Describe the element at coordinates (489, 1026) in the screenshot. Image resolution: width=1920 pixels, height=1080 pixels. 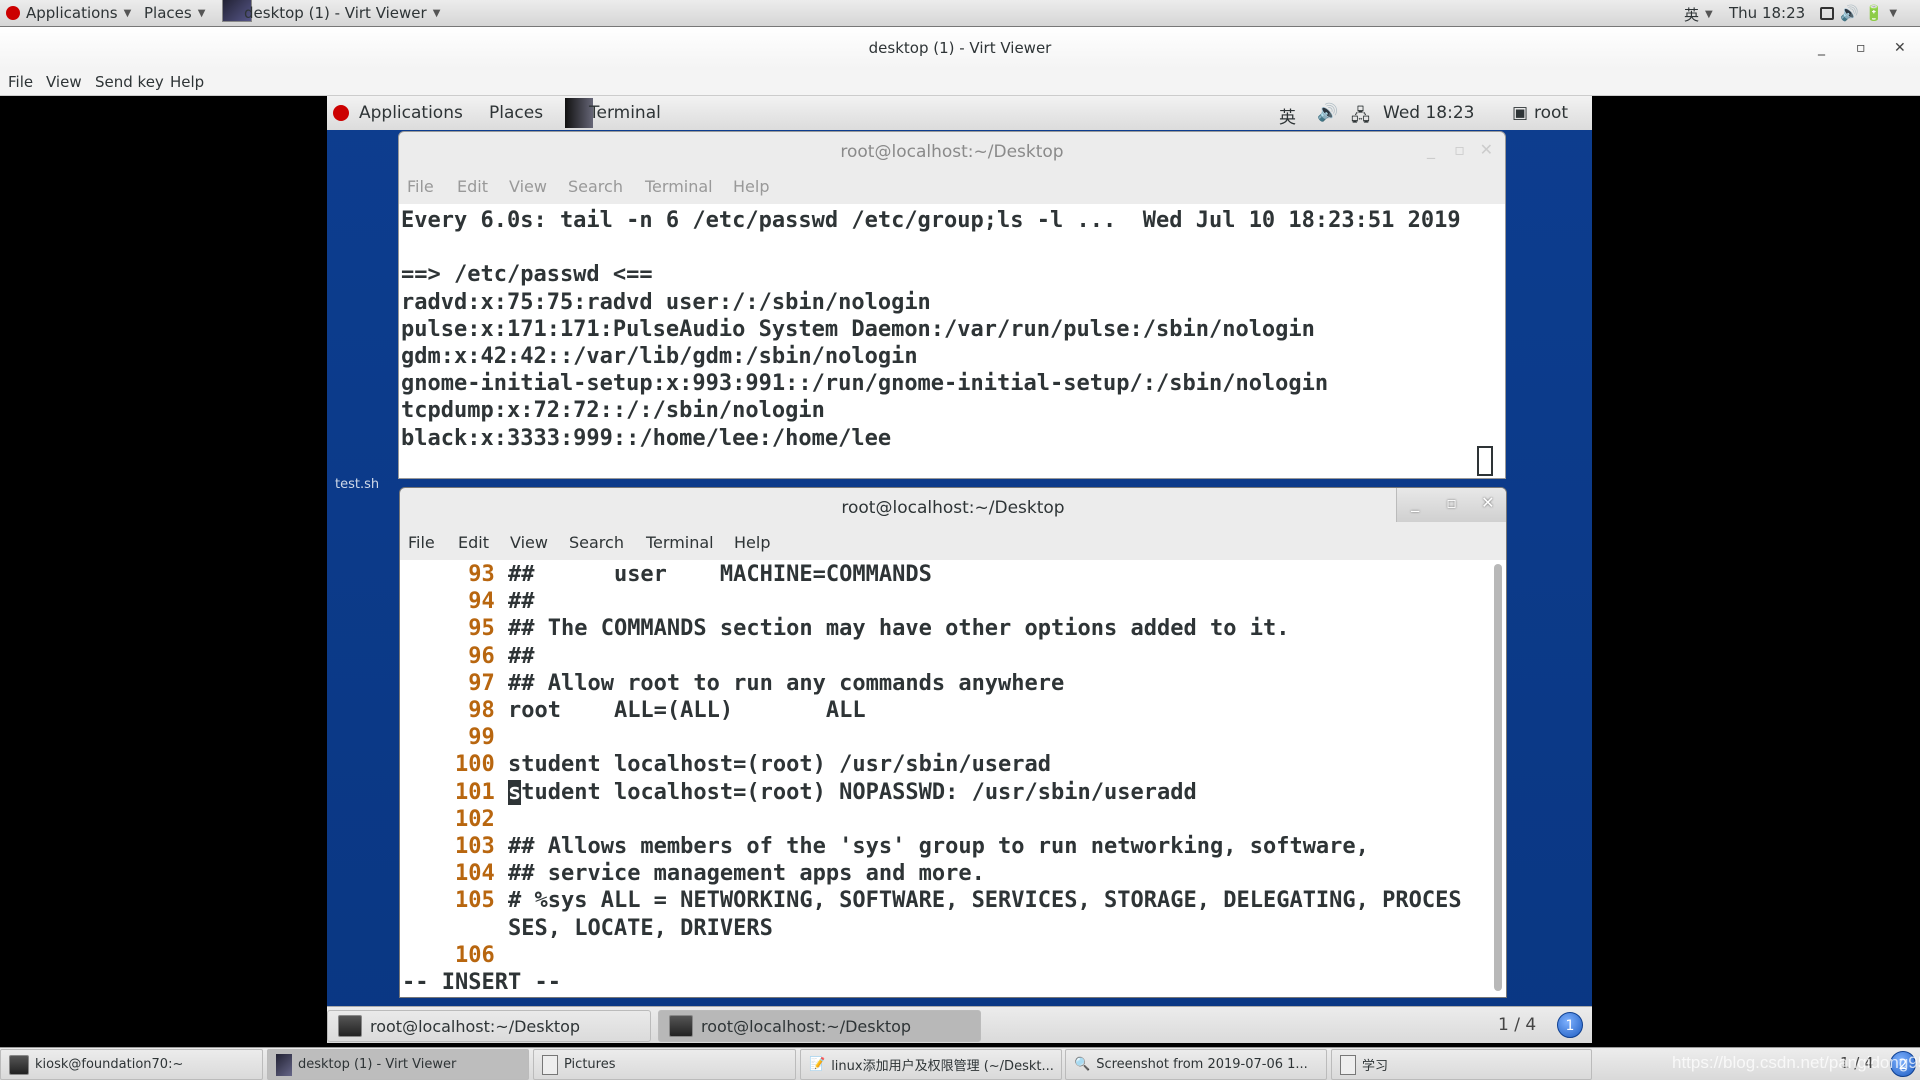
I see `taskbar-item-terminal-1: root@localhost:~/Desktop` at that location.